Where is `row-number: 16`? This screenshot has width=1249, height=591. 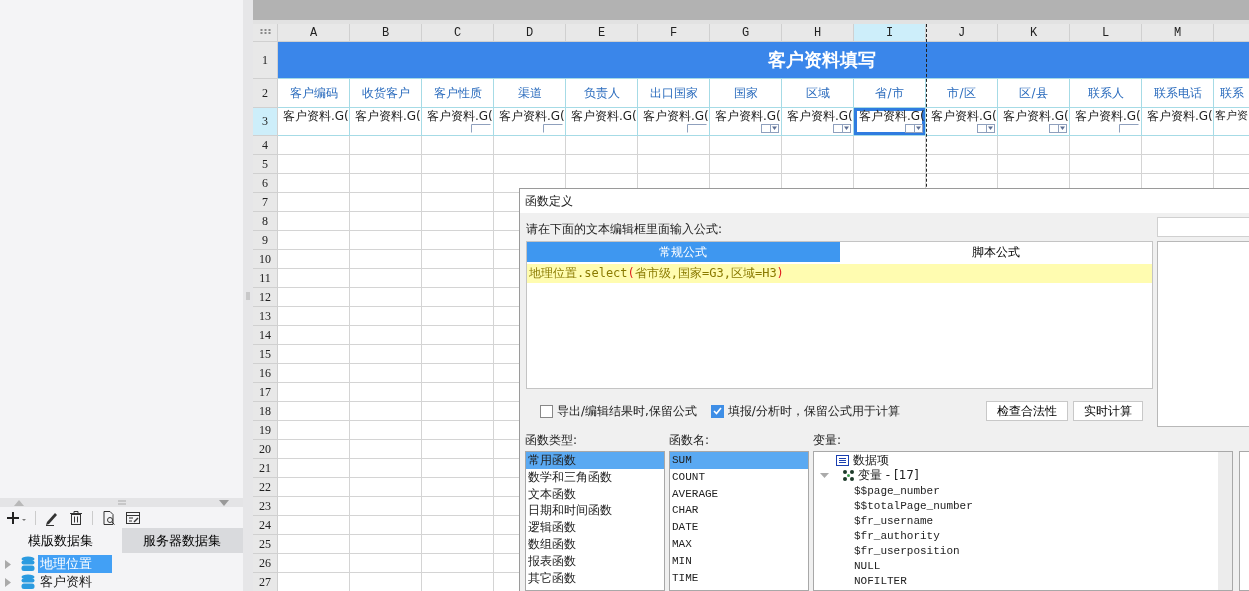 row-number: 16 is located at coordinates (265, 373).